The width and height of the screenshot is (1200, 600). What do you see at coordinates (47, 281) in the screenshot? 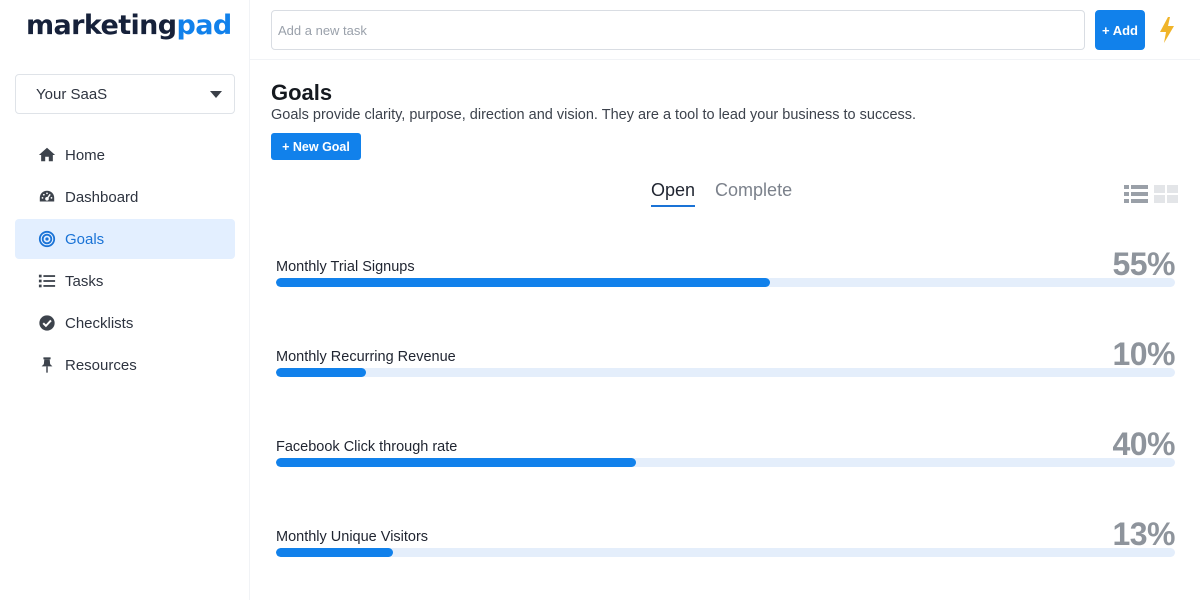
I see `list-icon` at bounding box center [47, 281].